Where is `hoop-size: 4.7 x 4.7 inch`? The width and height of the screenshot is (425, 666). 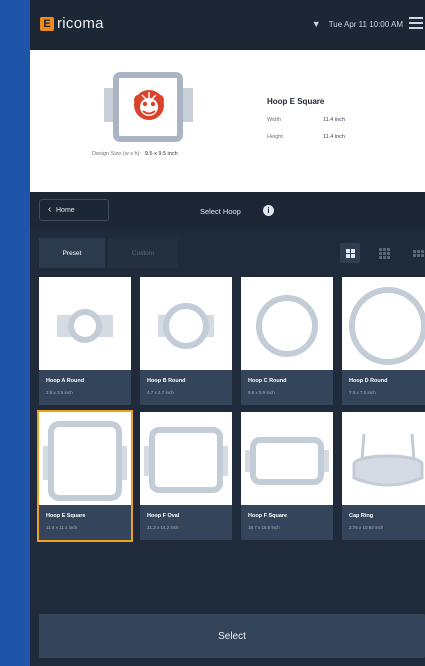 hoop-size: 4.7 x 4.7 inch is located at coordinates (160, 392).